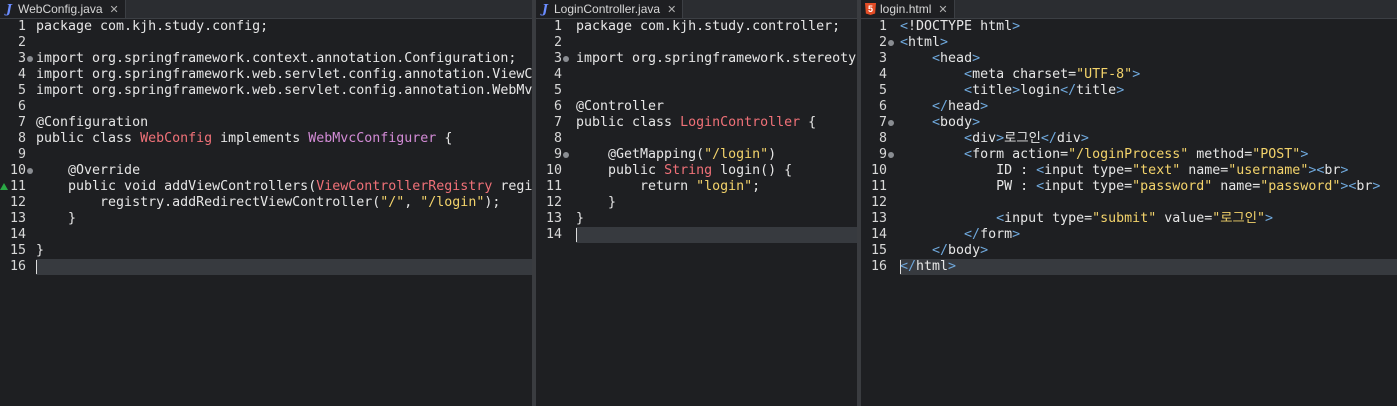  I want to click on code-text: }, so click(596, 203).